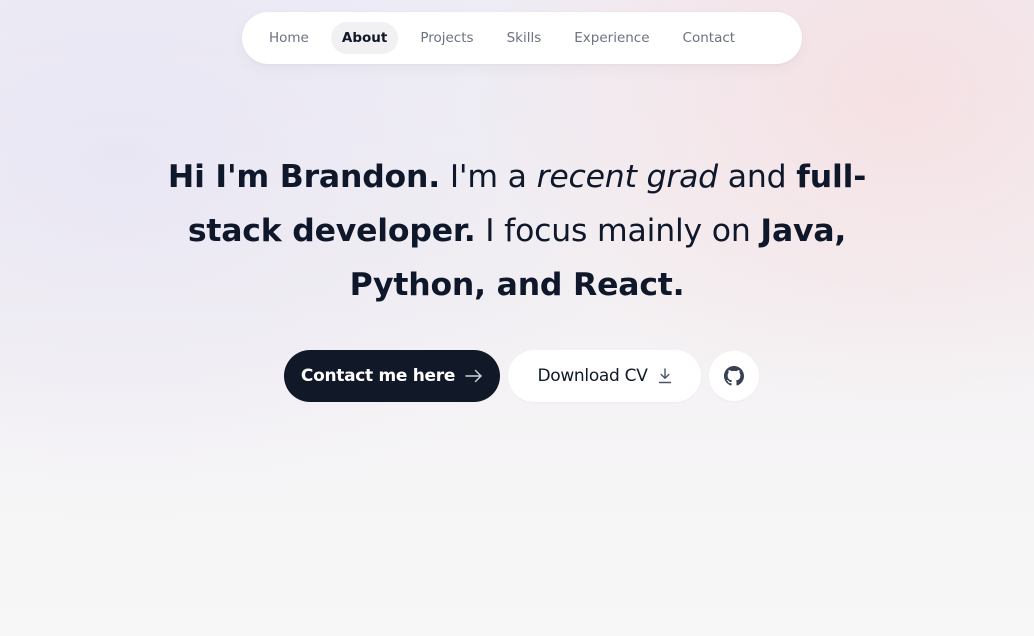 The width and height of the screenshot is (1034, 636). Describe the element at coordinates (592, 376) in the screenshot. I see `download-cv-label: Download CV` at that location.